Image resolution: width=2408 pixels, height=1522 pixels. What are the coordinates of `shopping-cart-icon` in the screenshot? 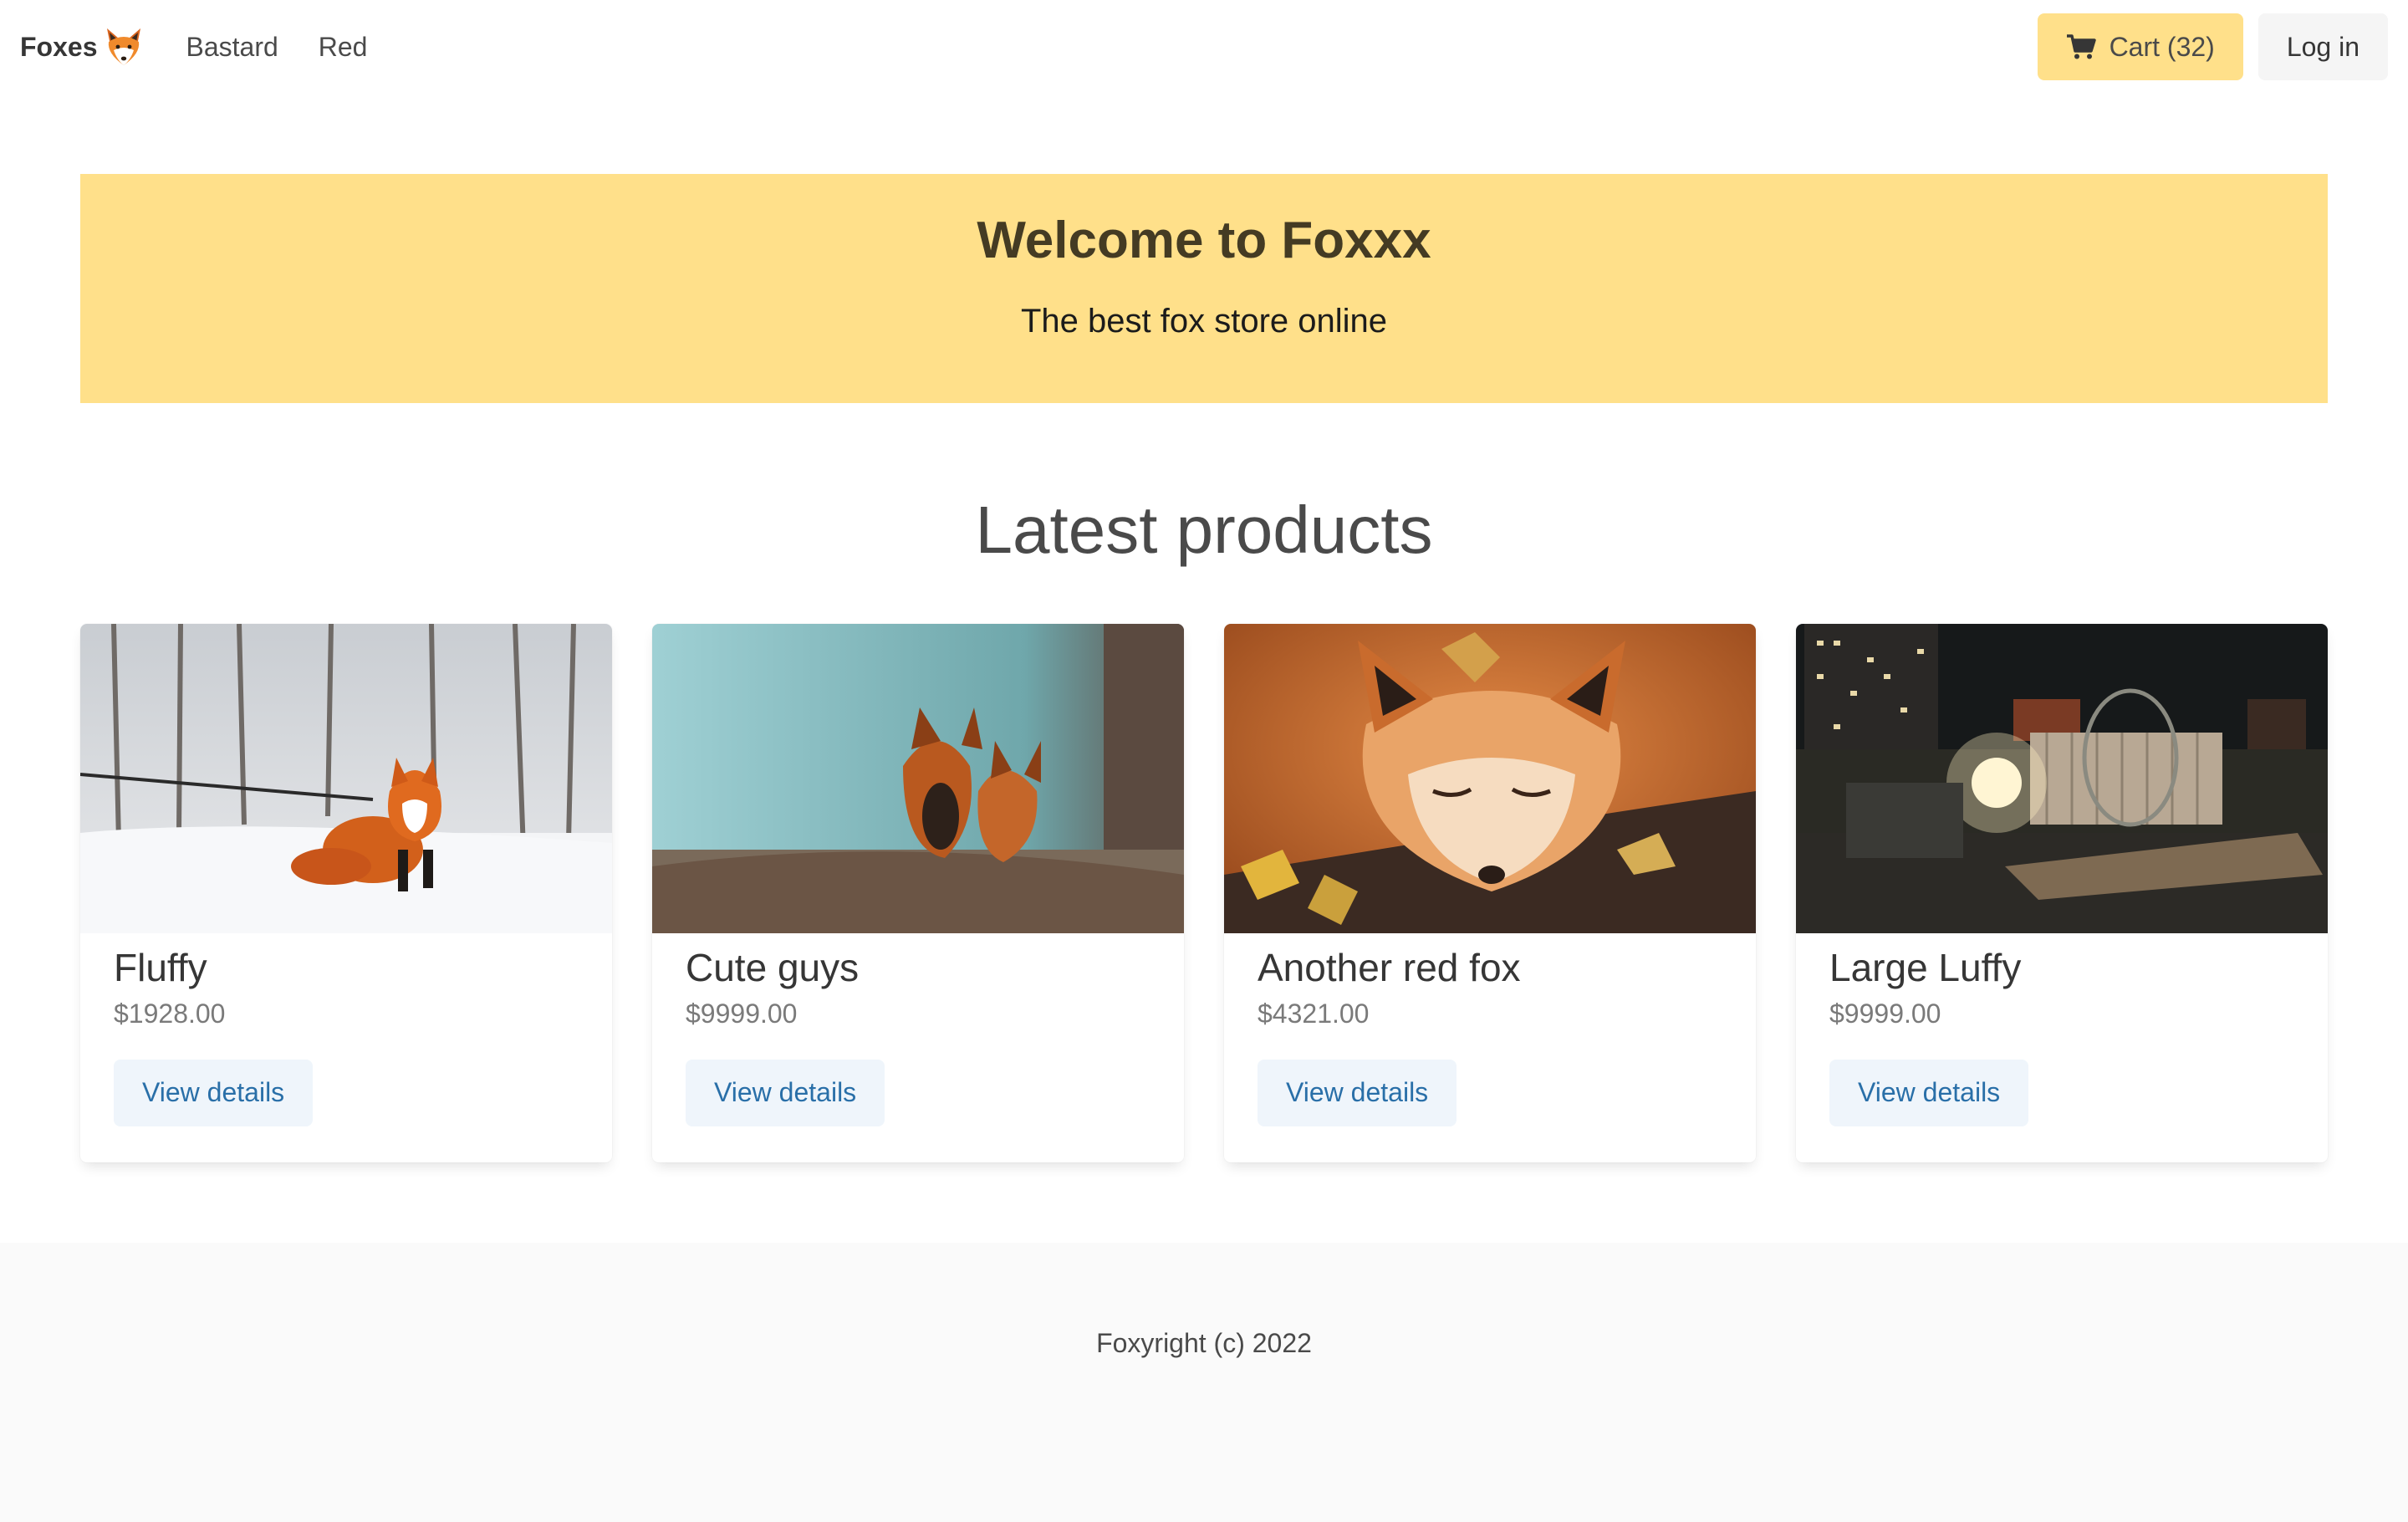 It's located at (2081, 47).